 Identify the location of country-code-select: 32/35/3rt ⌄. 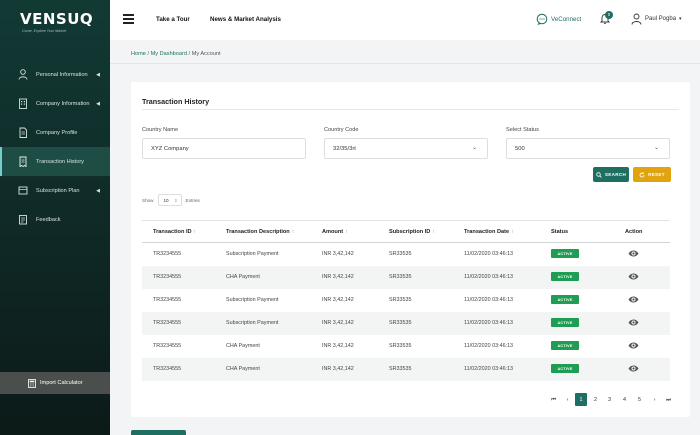
(406, 148).